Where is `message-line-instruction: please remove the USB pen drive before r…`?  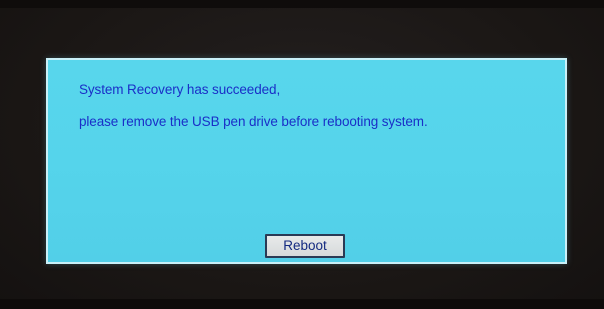 message-line-instruction: please remove the USB pen drive before r… is located at coordinates (253, 121).